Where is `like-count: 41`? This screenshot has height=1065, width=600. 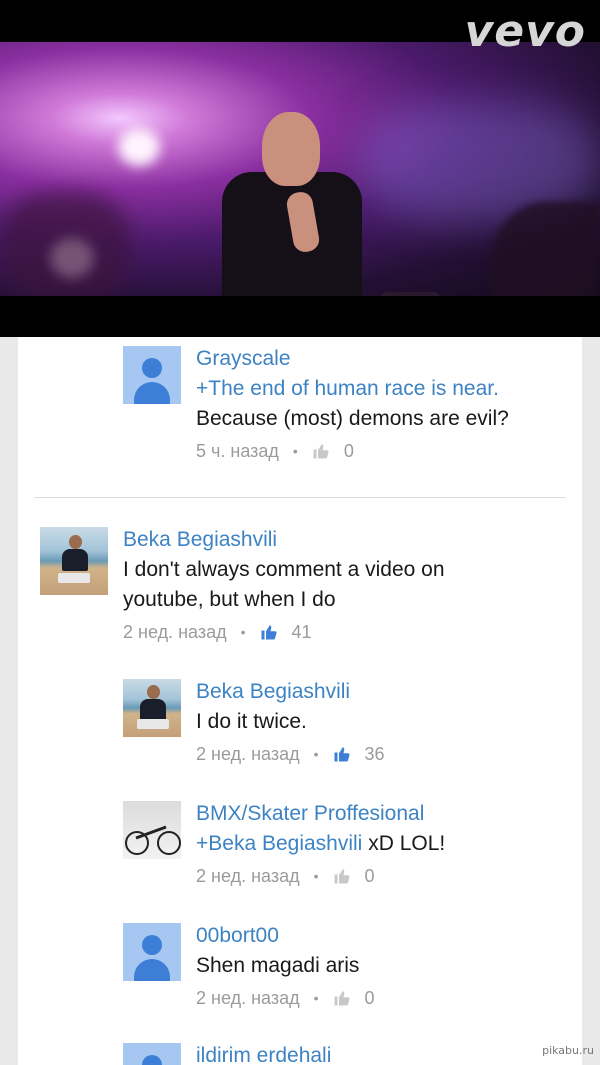
like-count: 41 is located at coordinates (301, 632).